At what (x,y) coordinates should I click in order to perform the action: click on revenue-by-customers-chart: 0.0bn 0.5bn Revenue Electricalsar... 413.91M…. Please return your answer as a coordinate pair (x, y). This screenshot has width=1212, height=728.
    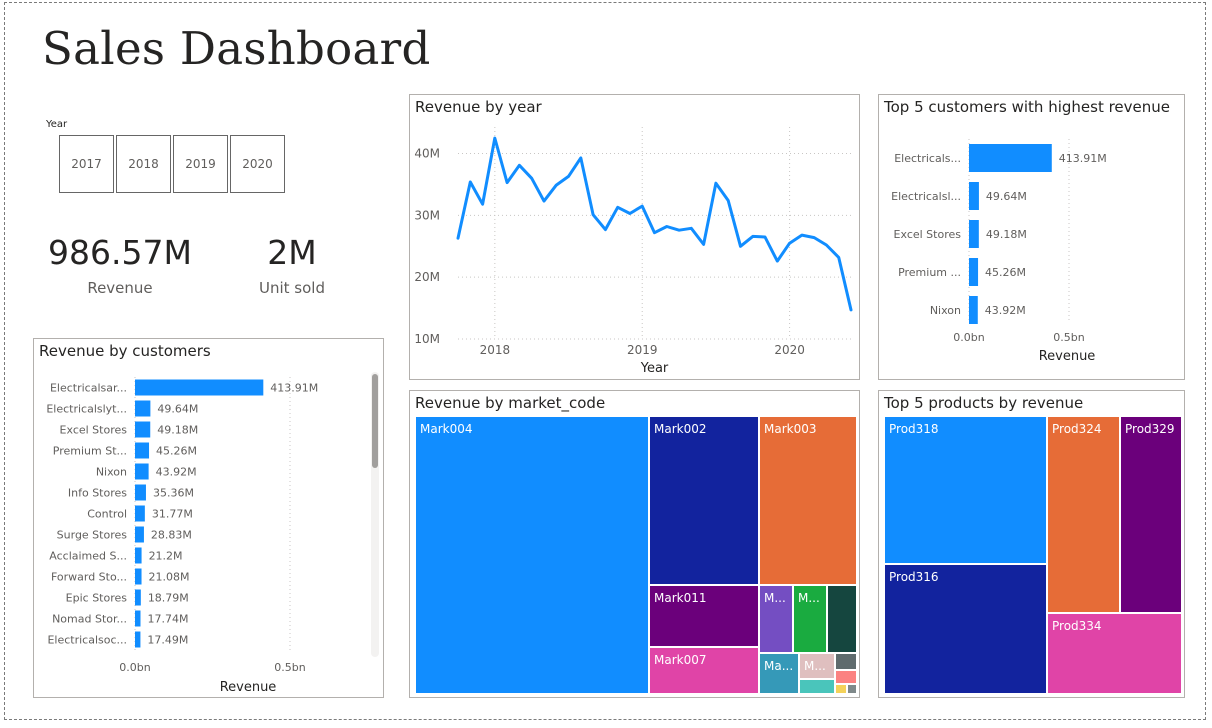
    Looking at the image, I should click on (182, 536).